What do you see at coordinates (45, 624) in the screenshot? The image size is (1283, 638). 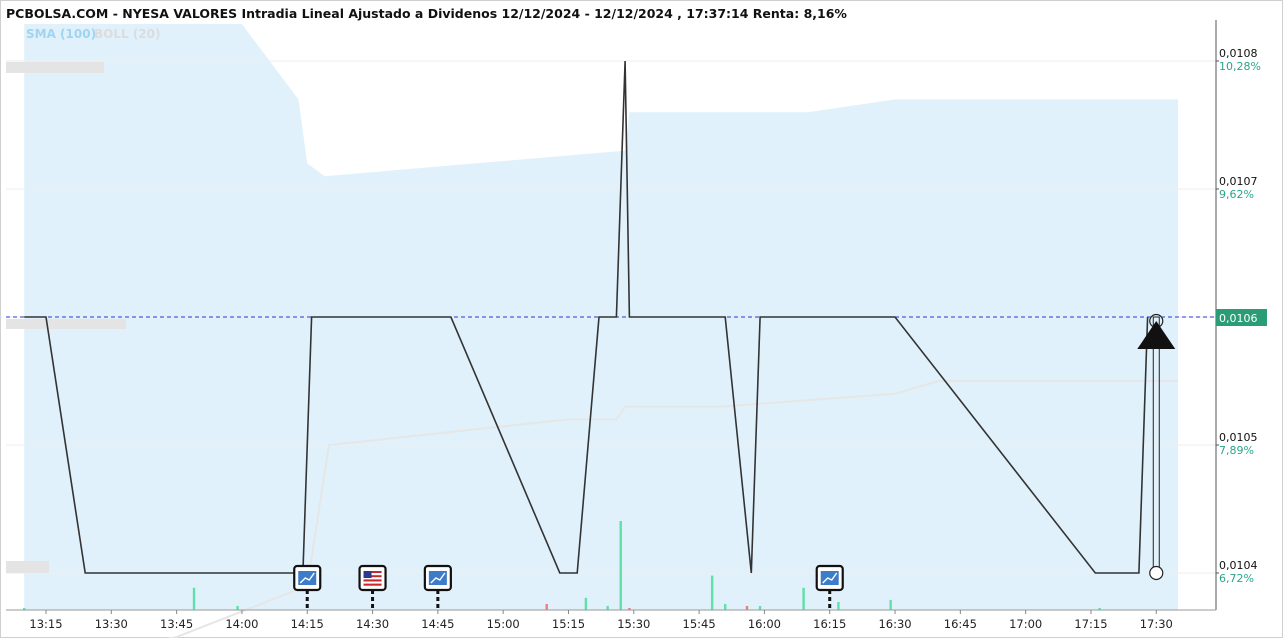 I see `x-tick-label: 13:15` at bounding box center [45, 624].